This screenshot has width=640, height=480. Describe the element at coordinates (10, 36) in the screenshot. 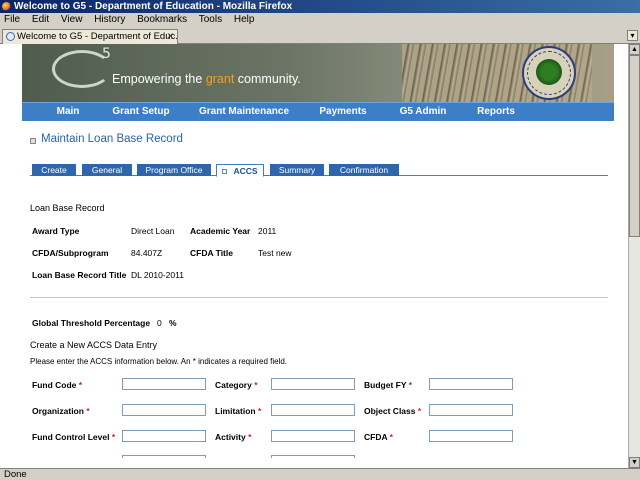

I see `globe-icon` at that location.